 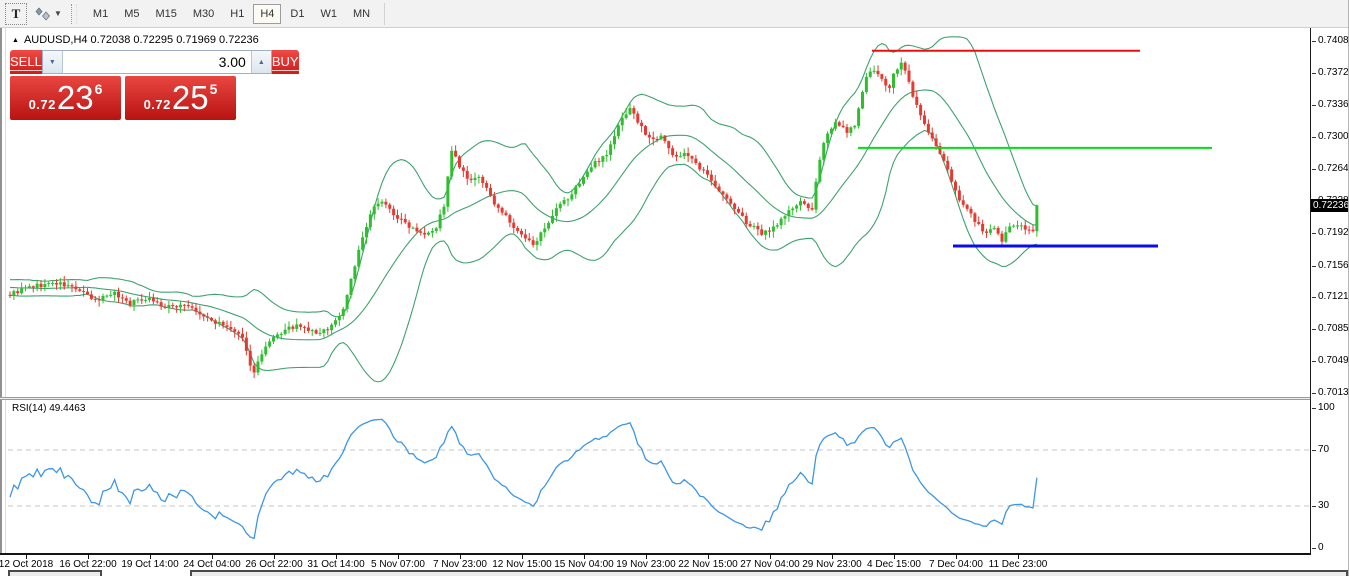 I want to click on sell-price-prefix: 0.72, so click(x=42, y=104).